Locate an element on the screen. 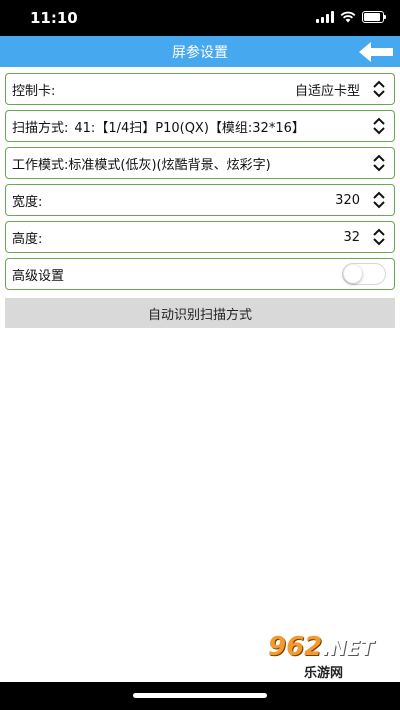  scan-mode-value: 41:【1/4扫】P10(QX)【模组:32*16】 is located at coordinates (189, 128).